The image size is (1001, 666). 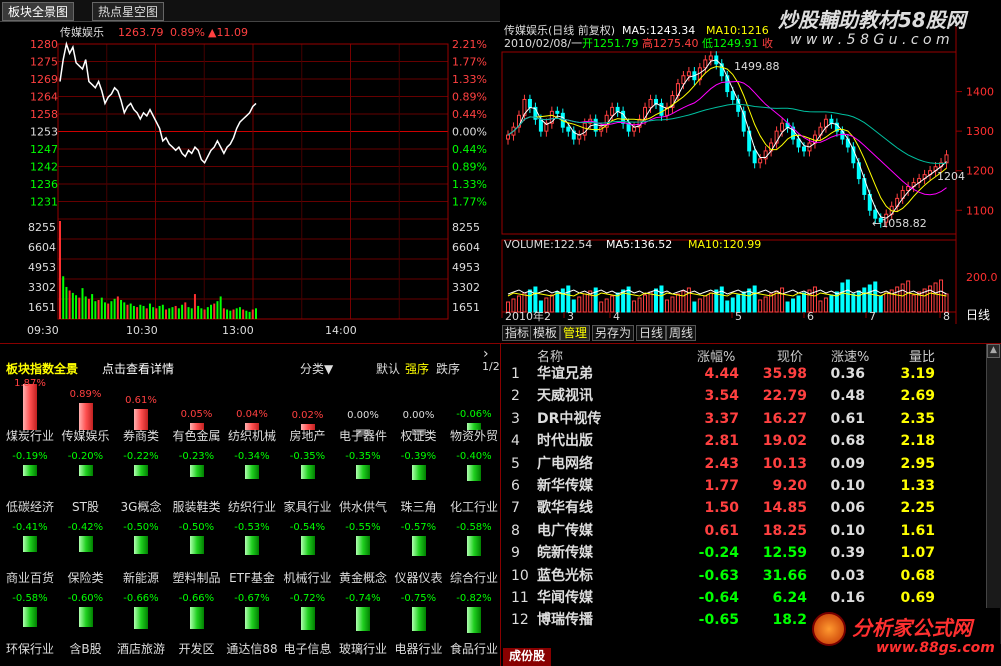 What do you see at coordinates (474, 625) in the screenshot?
I see `sector-tile: -0.82% 食品行业` at bounding box center [474, 625].